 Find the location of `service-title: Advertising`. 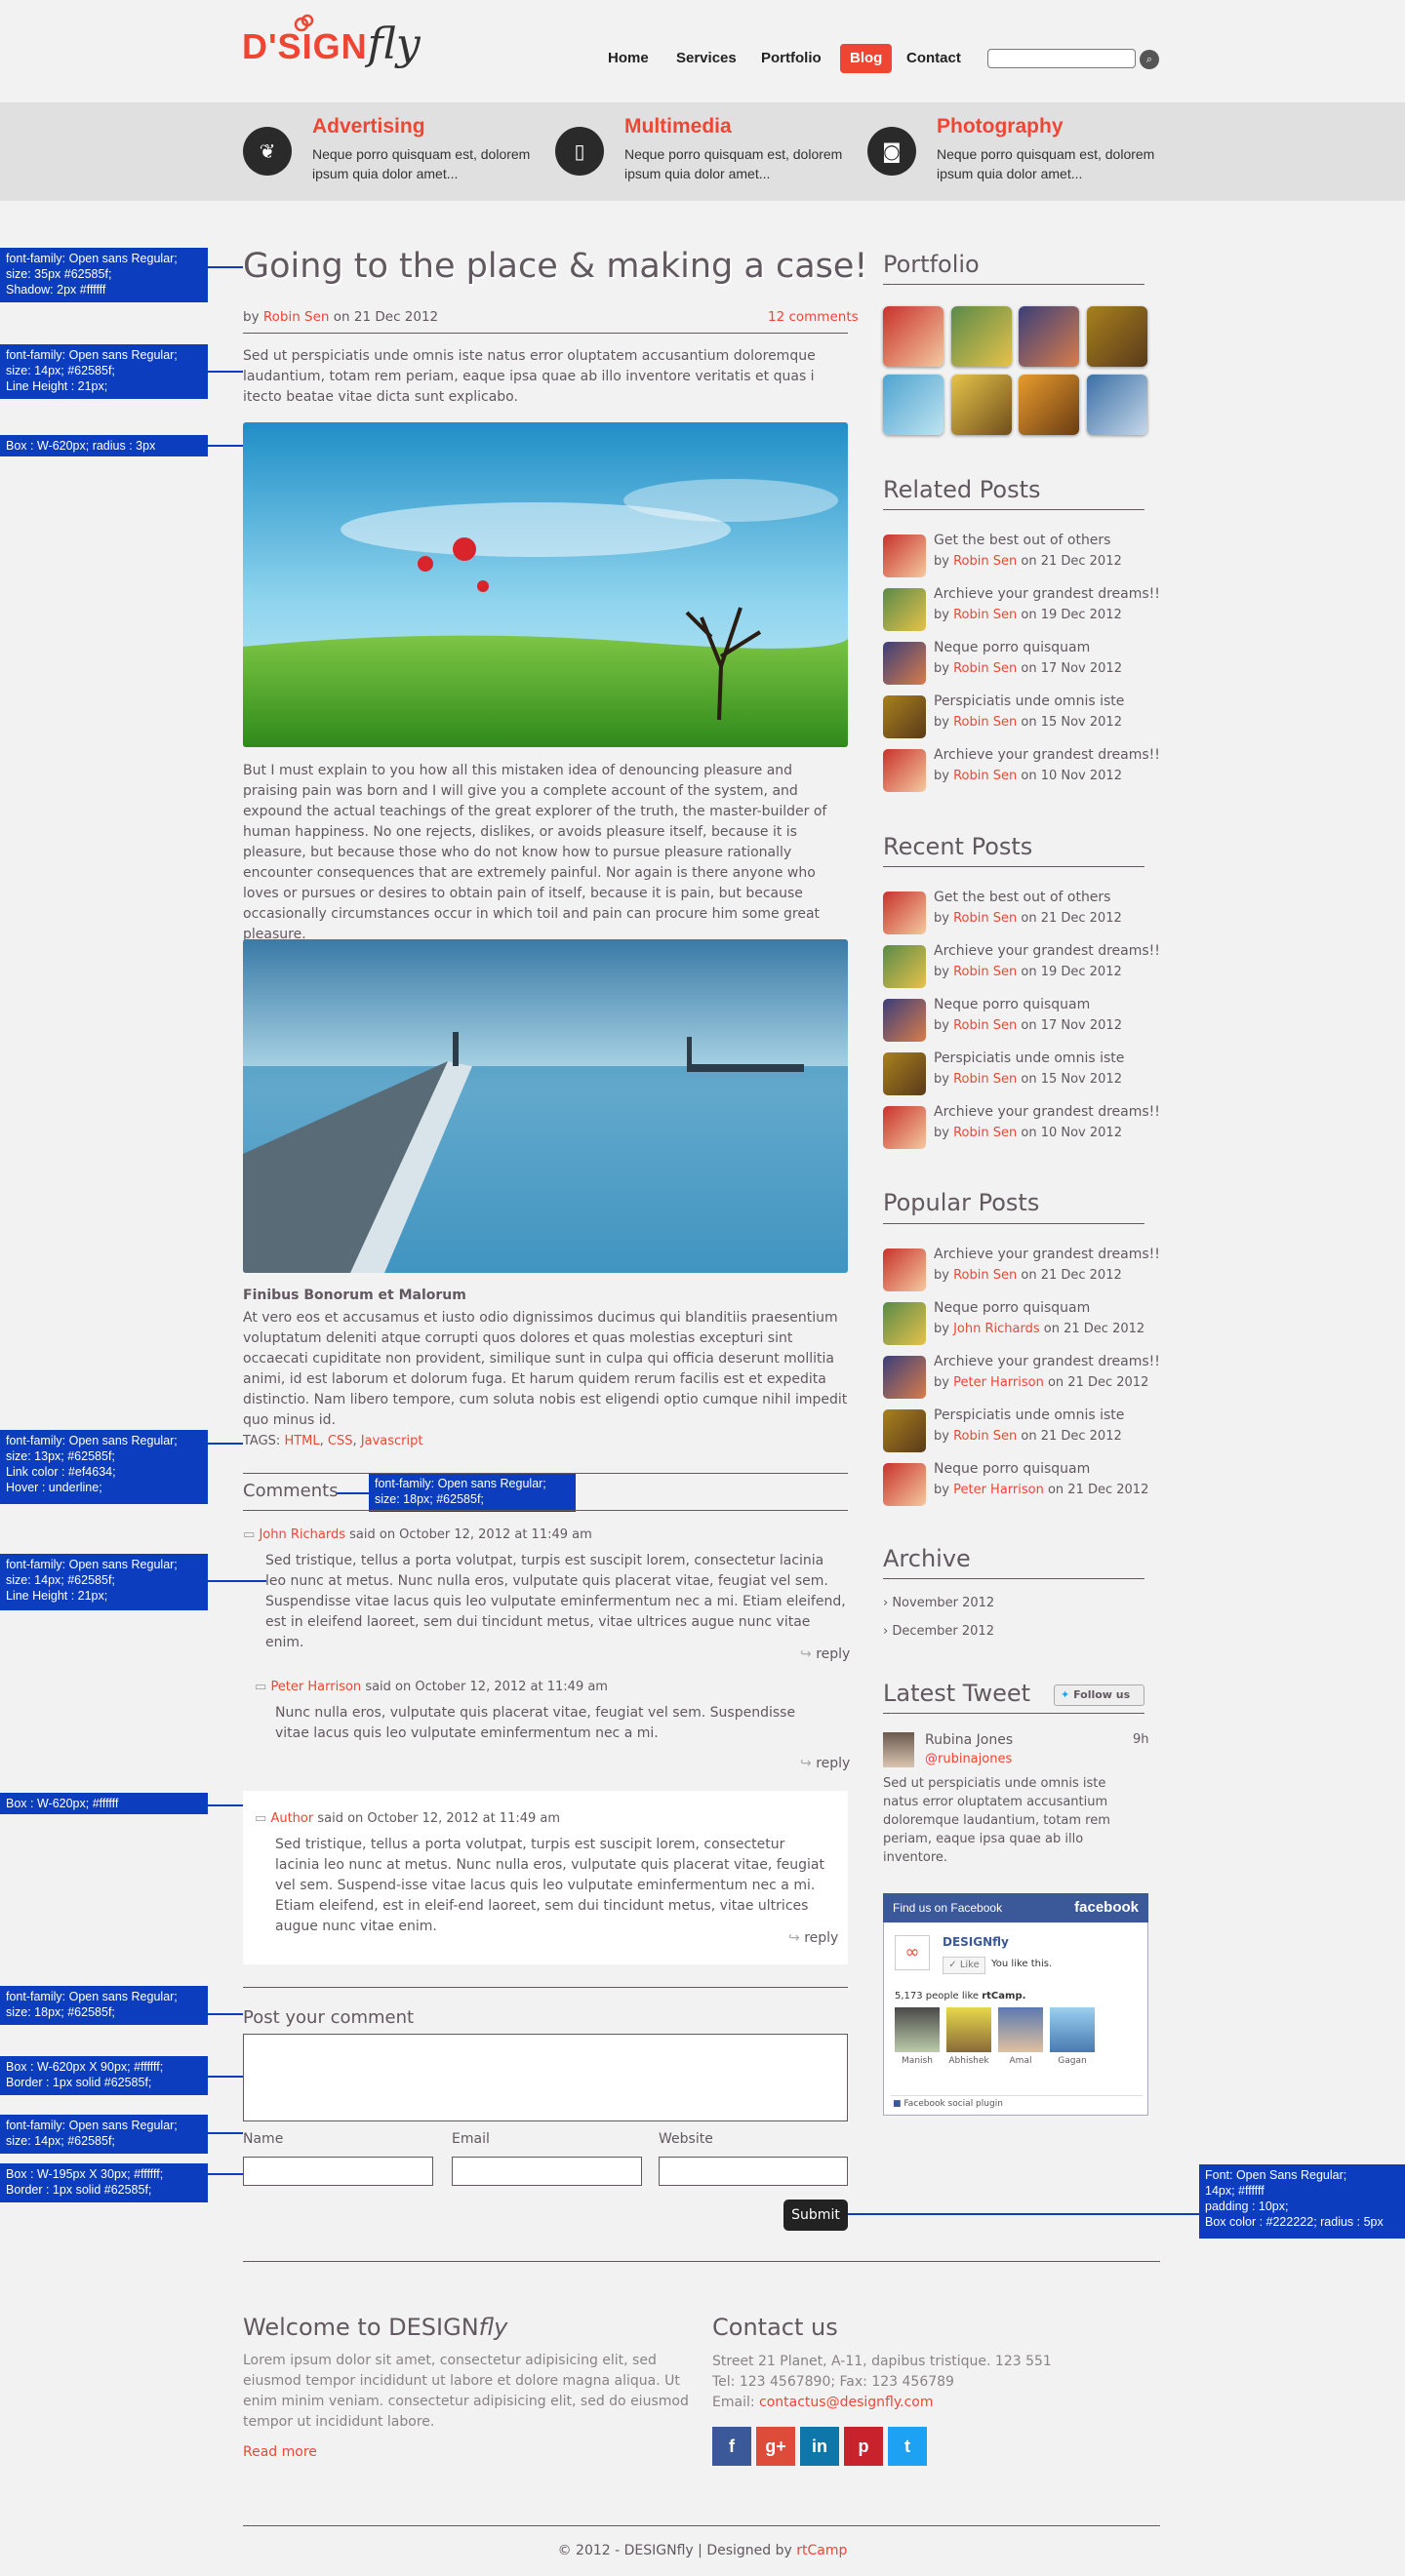

service-title: Advertising is located at coordinates (368, 127).